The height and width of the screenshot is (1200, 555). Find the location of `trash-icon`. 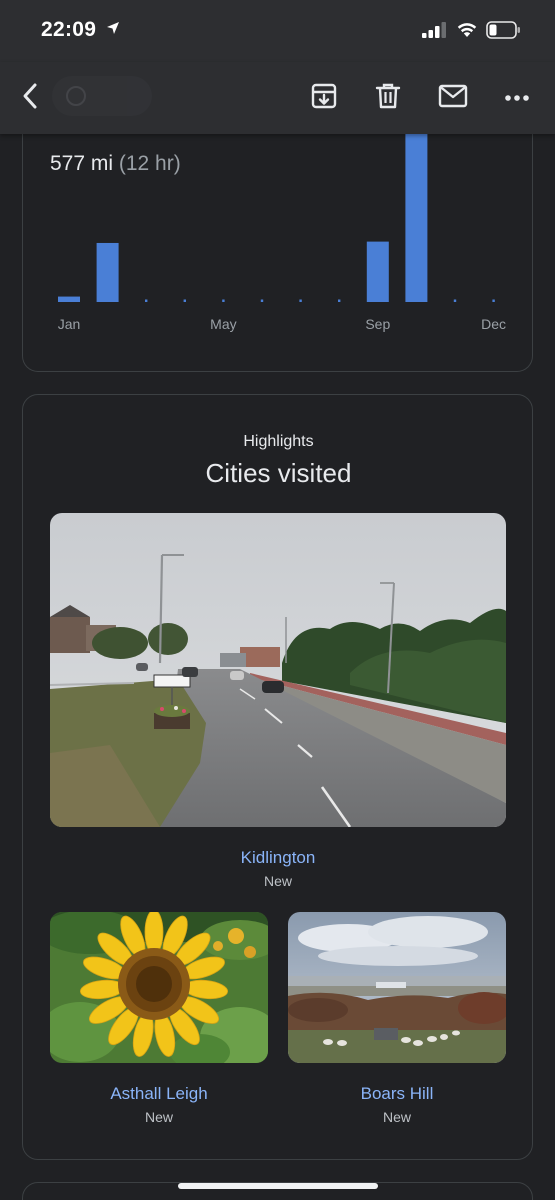

trash-icon is located at coordinates (388, 98).